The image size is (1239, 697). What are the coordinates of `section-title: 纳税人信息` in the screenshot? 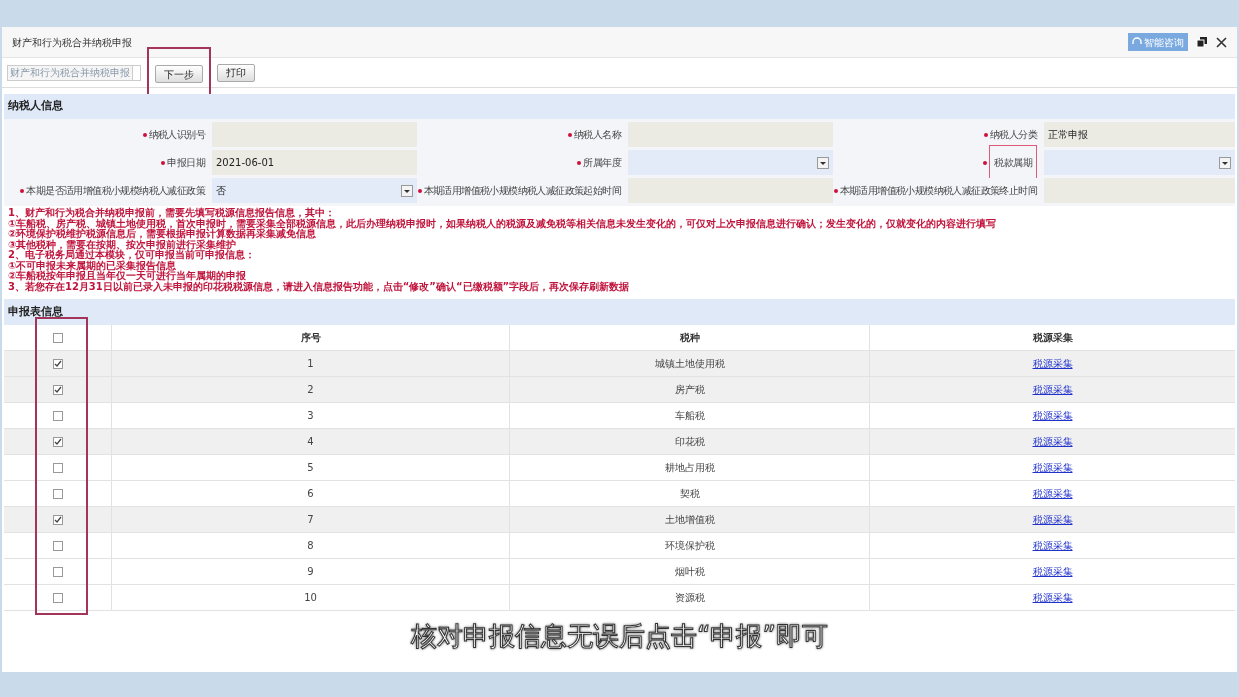 It's located at (35, 106).